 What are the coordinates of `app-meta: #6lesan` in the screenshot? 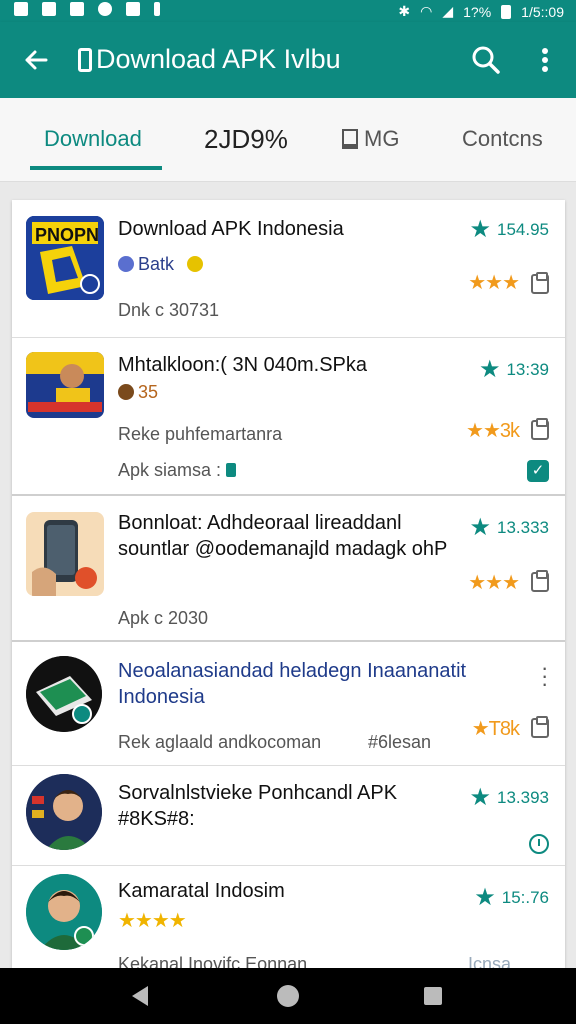 It's located at (400, 742).